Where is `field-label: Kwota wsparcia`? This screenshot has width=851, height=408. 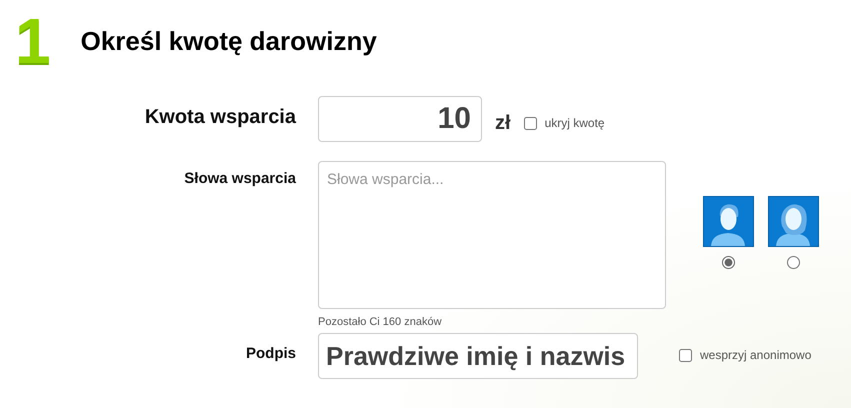
field-label: Kwota wsparcia is located at coordinates (220, 117).